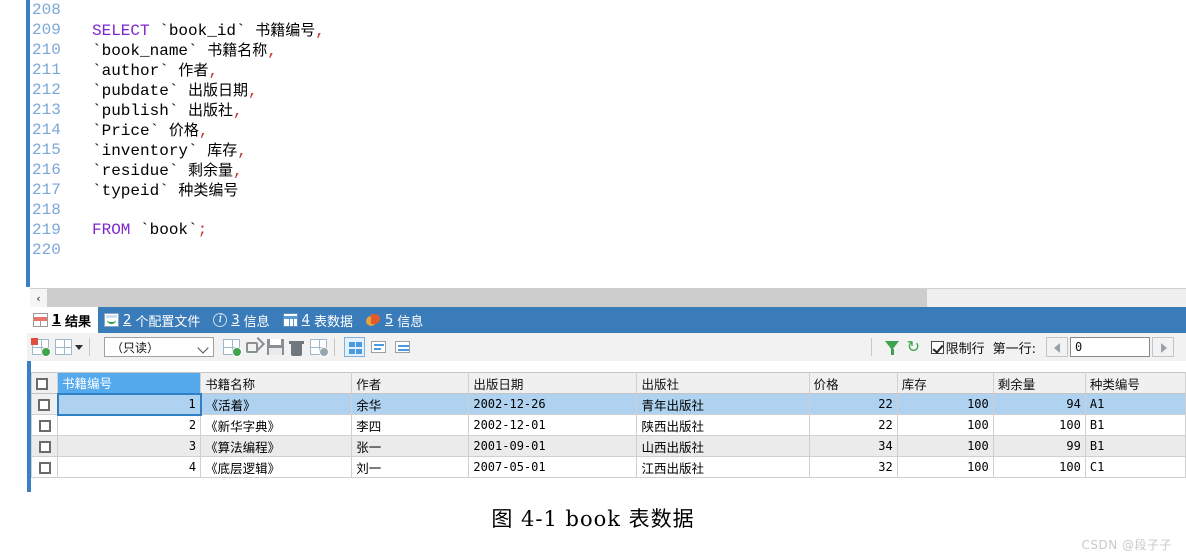 The image size is (1186, 559). What do you see at coordinates (723, 404) in the screenshot?
I see `cell-publish: 青年出版社` at bounding box center [723, 404].